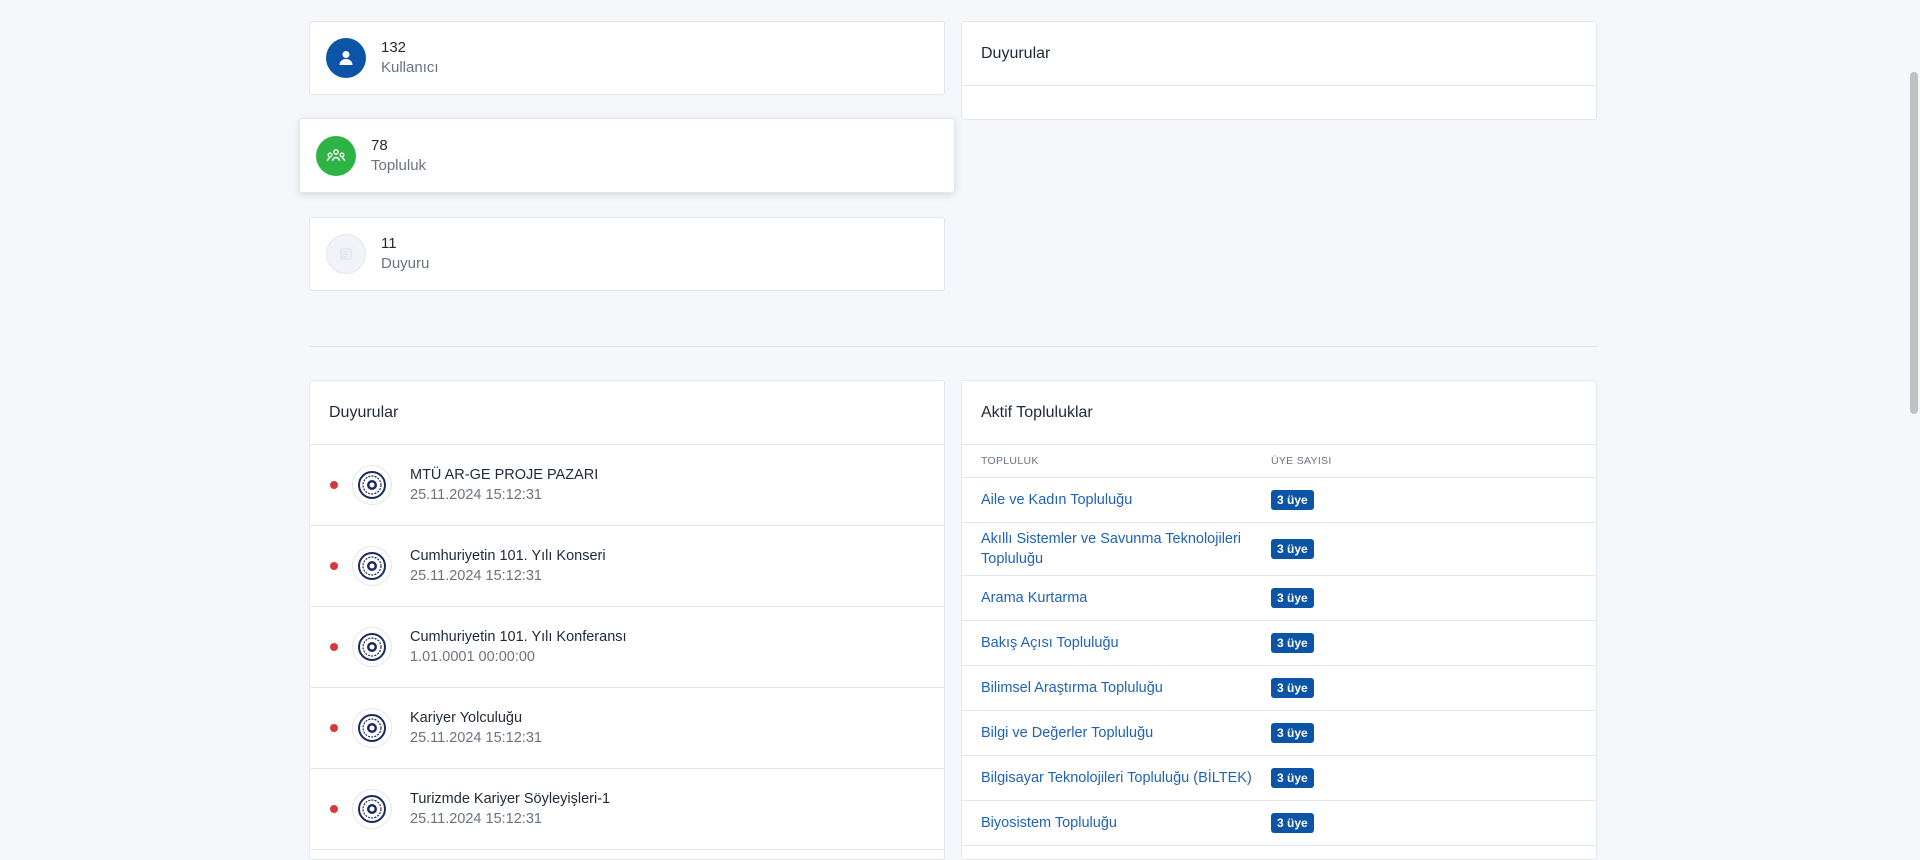 Image resolution: width=1920 pixels, height=860 pixels. What do you see at coordinates (389, 243) in the screenshot?
I see `stat-value: 11` at bounding box center [389, 243].